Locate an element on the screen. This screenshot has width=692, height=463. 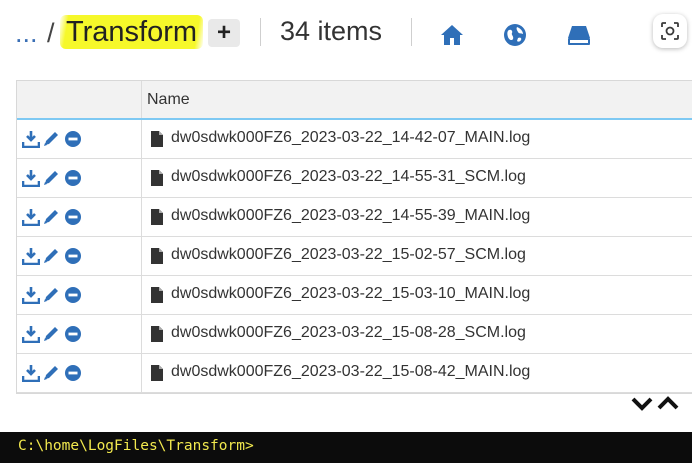
screen-capture-icon is located at coordinates (670, 31).